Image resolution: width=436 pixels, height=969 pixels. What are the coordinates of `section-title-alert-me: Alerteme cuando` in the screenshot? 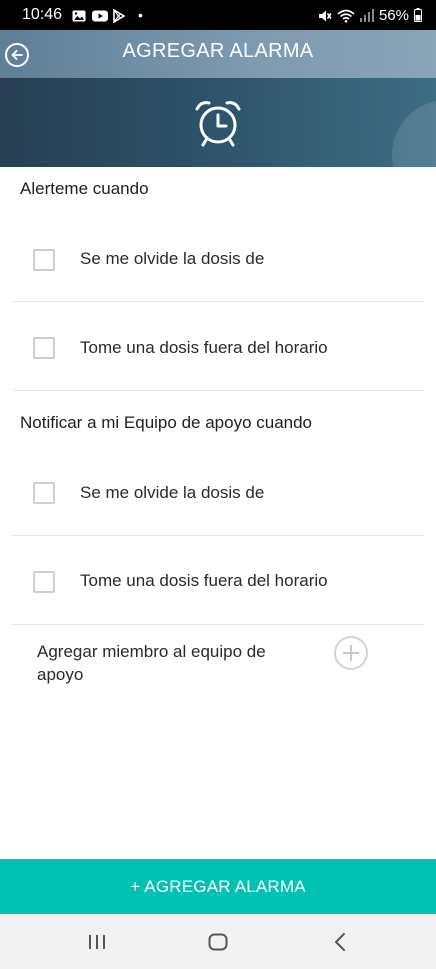 It's located at (84, 188).